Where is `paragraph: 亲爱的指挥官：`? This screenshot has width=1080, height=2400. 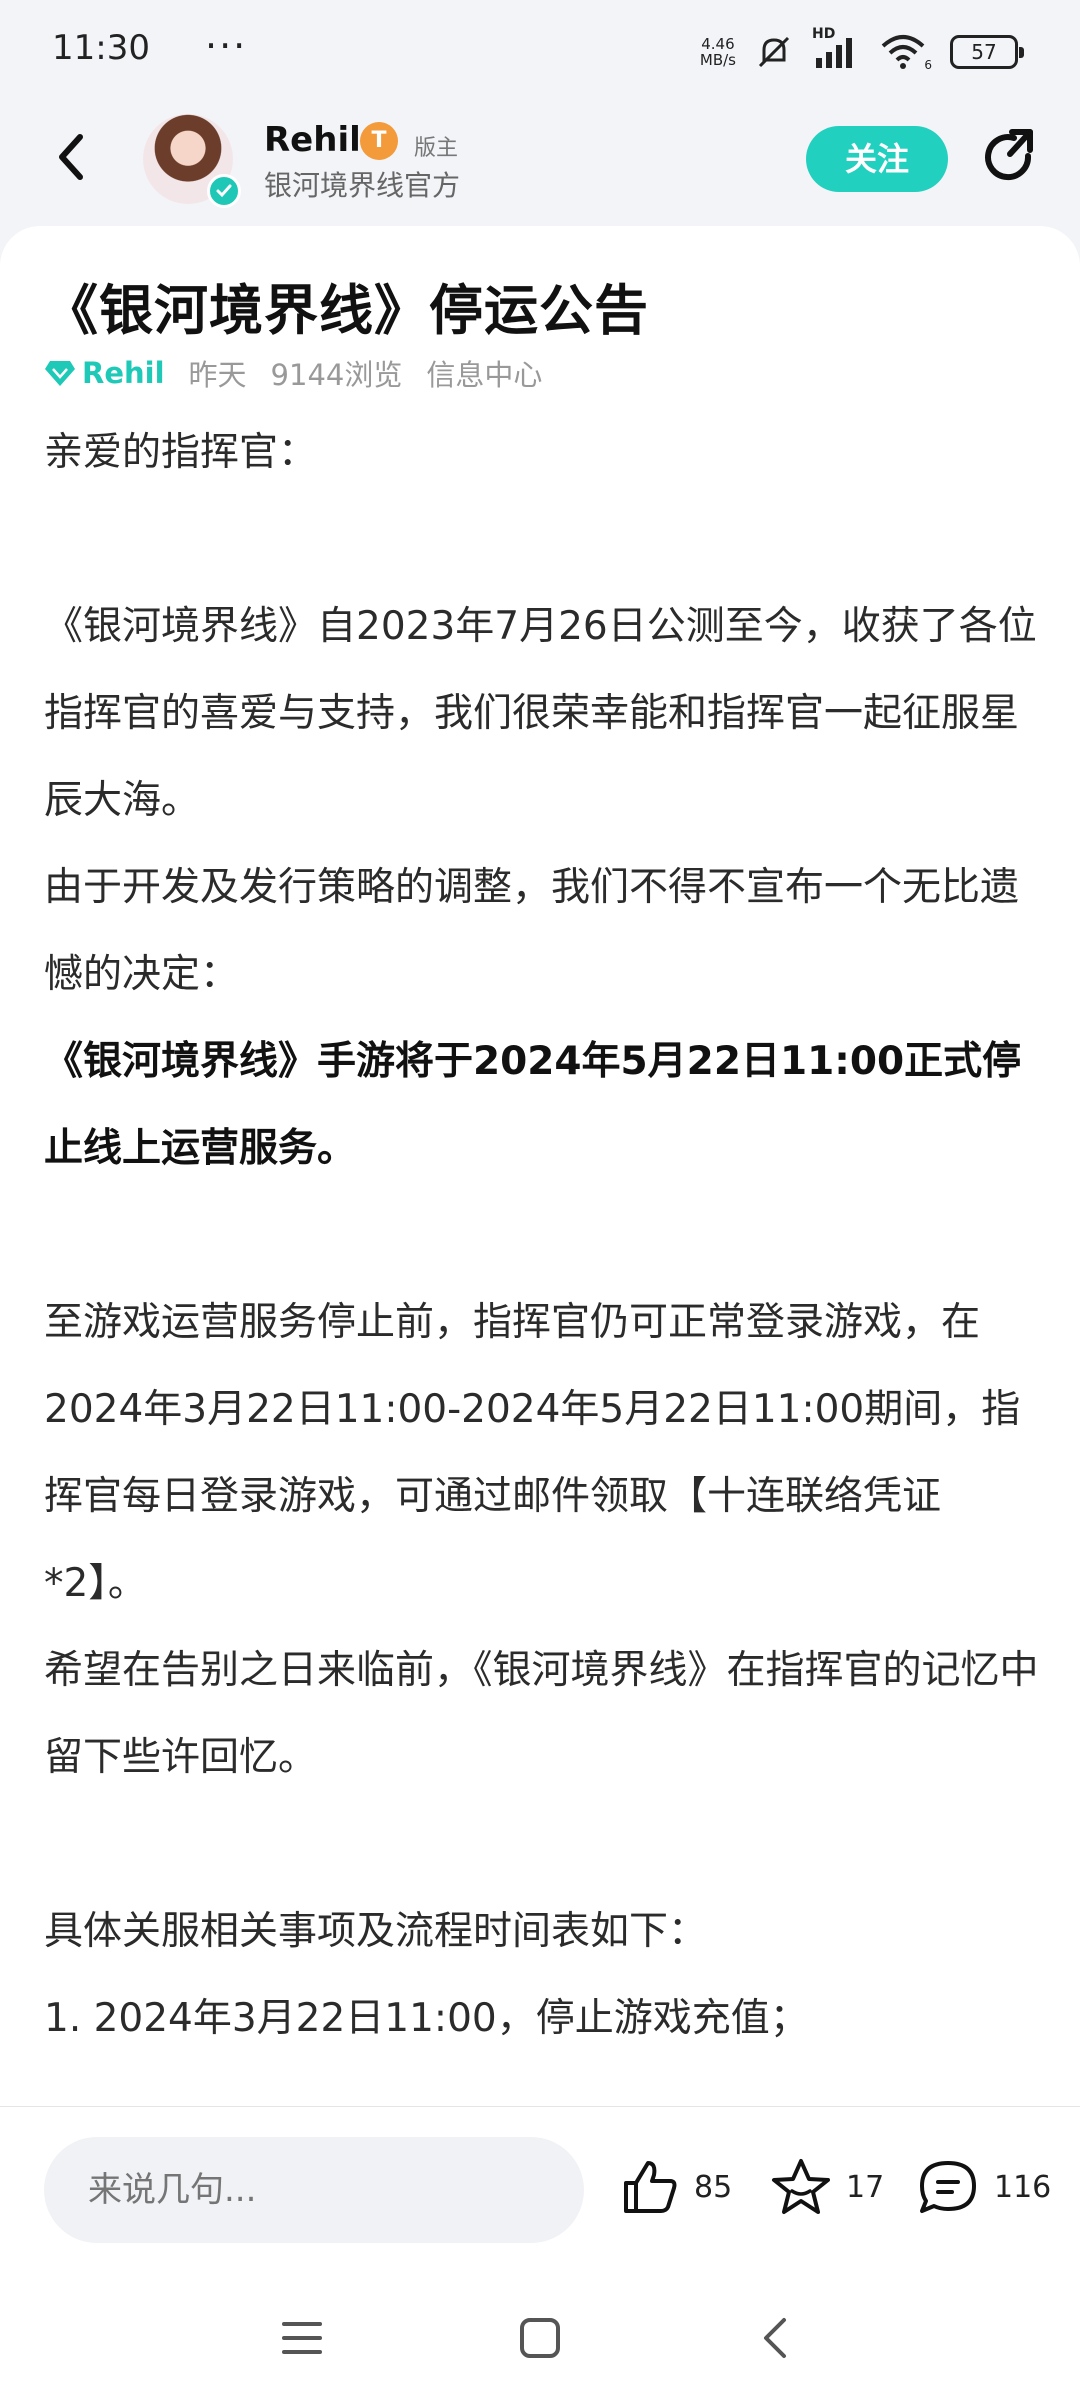 paragraph: 亲爱的指挥官： is located at coordinates (181, 452).